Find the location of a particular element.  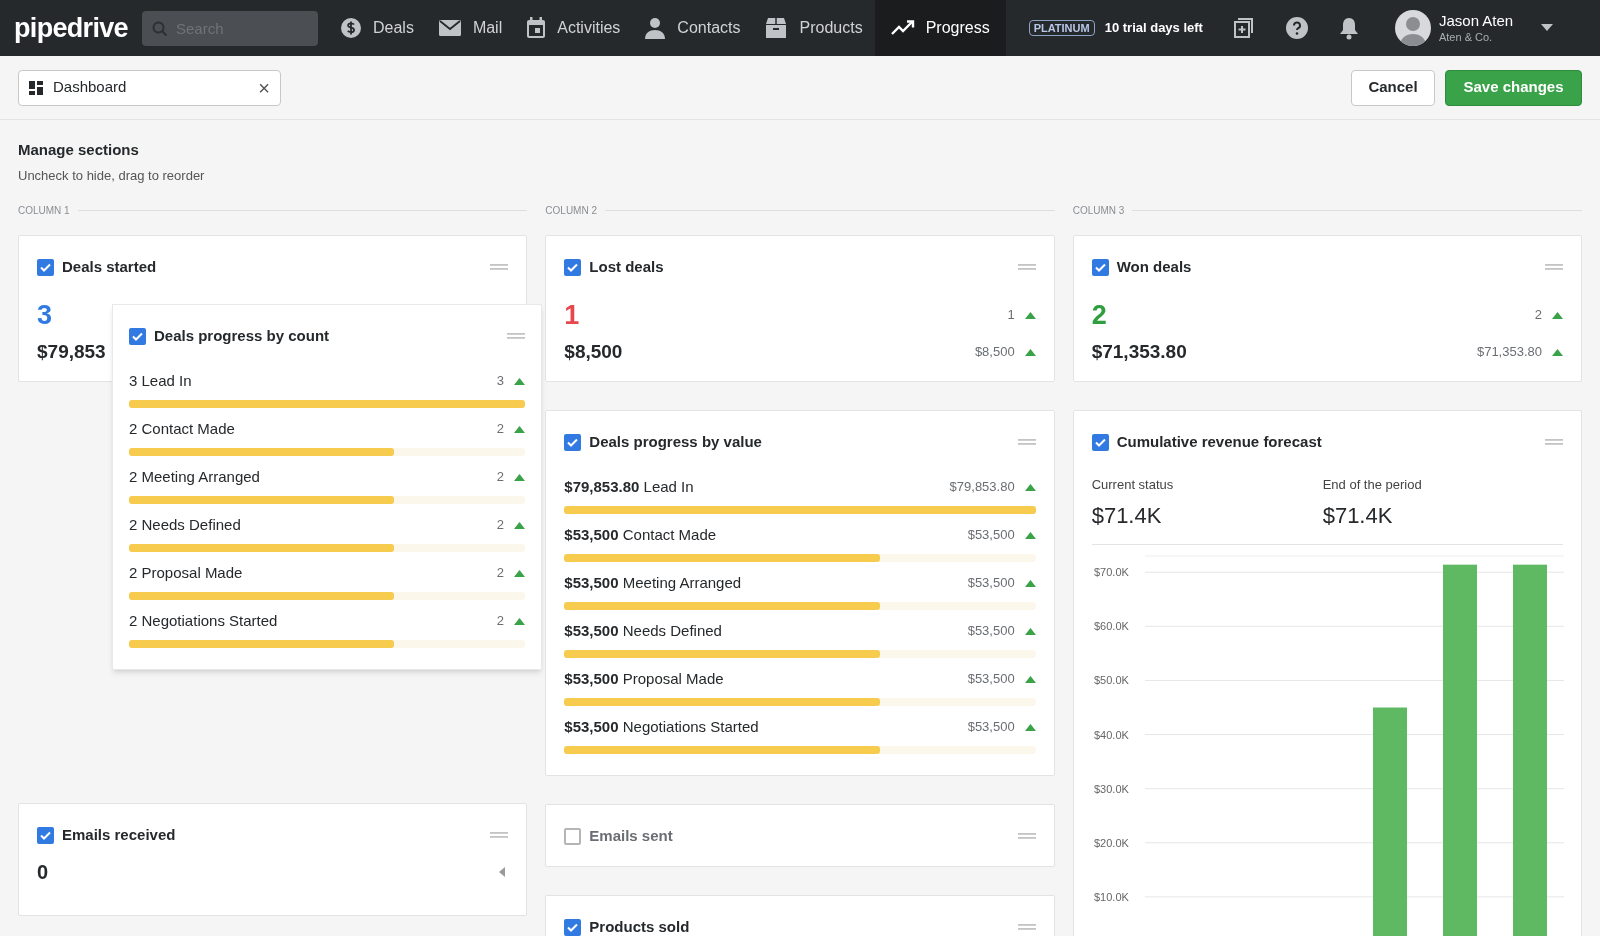

stat-count: 1 is located at coordinates (572, 315).